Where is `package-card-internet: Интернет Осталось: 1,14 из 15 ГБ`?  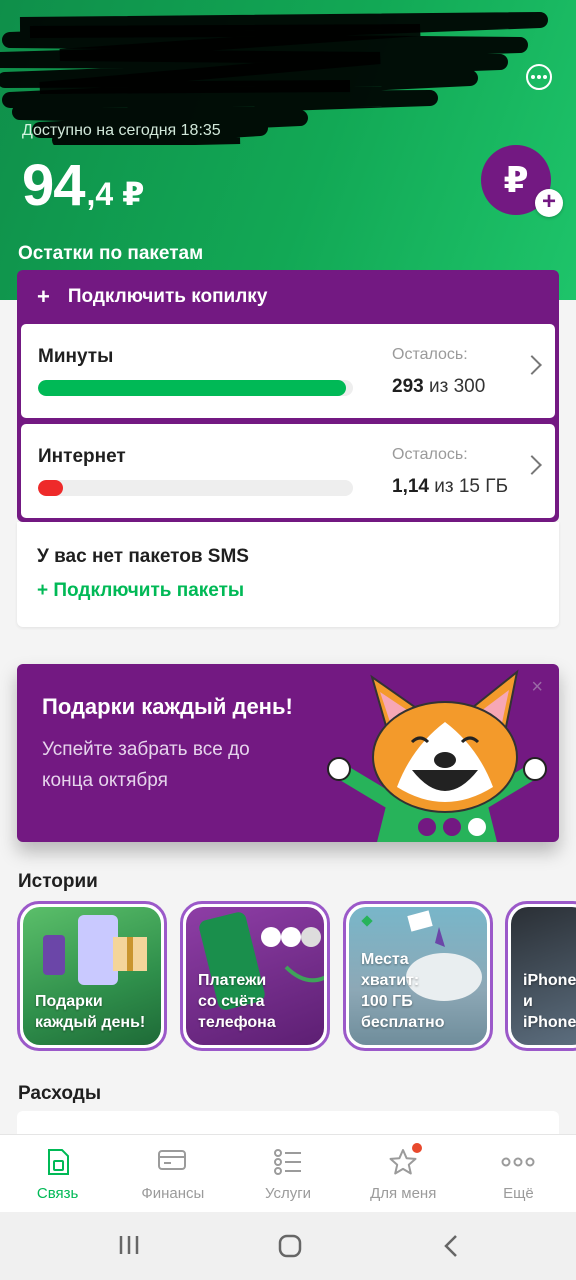
package-card-internet: Интернет Осталось: 1,14 из 15 ГБ is located at coordinates (288, 471).